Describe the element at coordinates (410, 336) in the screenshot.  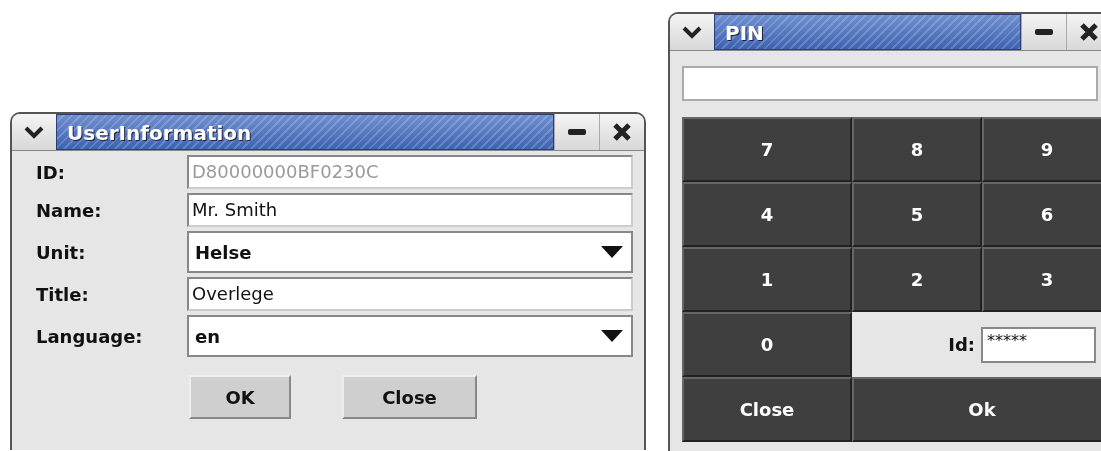
I see `dropdown: en` at that location.